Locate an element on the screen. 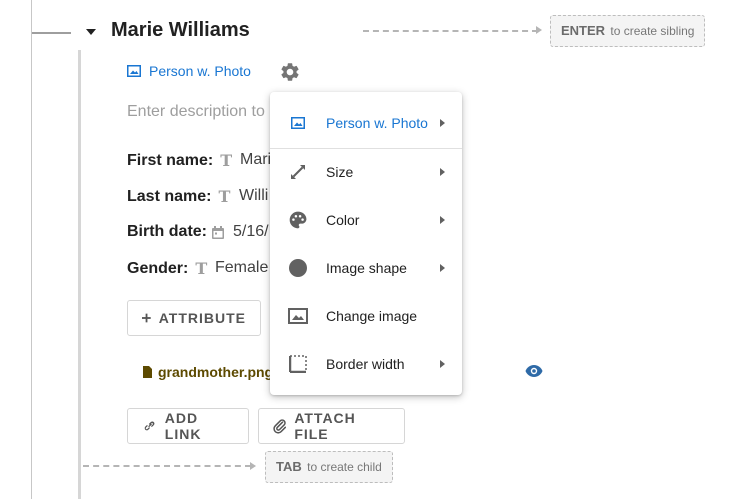 The image size is (751, 499). paperclip-icon is located at coordinates (280, 426).